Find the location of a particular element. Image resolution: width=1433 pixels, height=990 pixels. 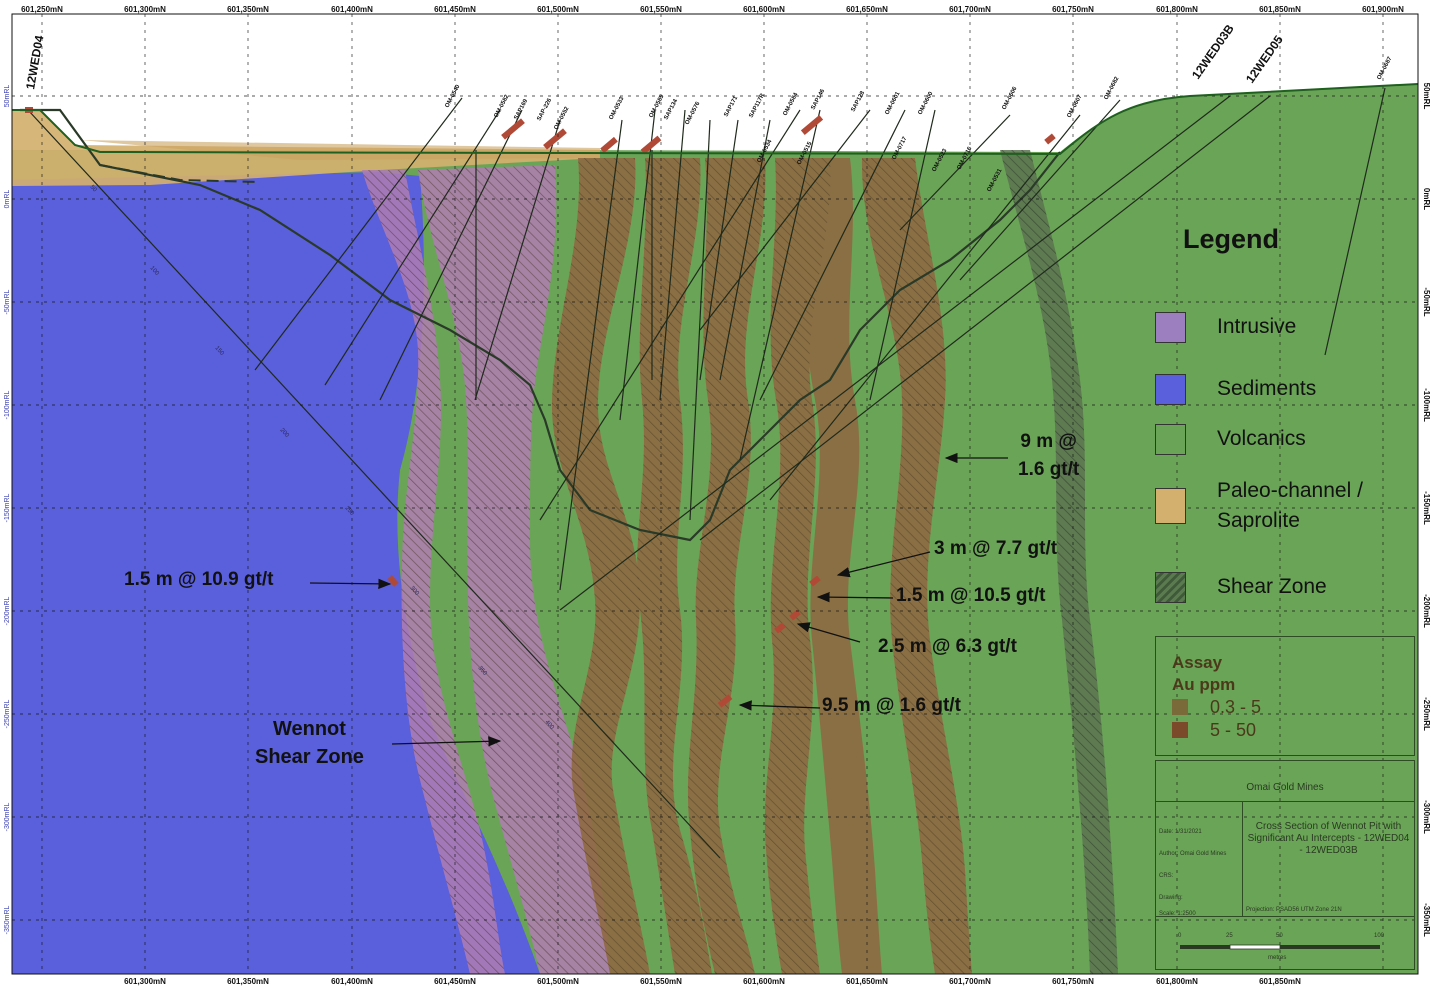

rl-label-left: -350mRL is located at coordinates (7, 920).